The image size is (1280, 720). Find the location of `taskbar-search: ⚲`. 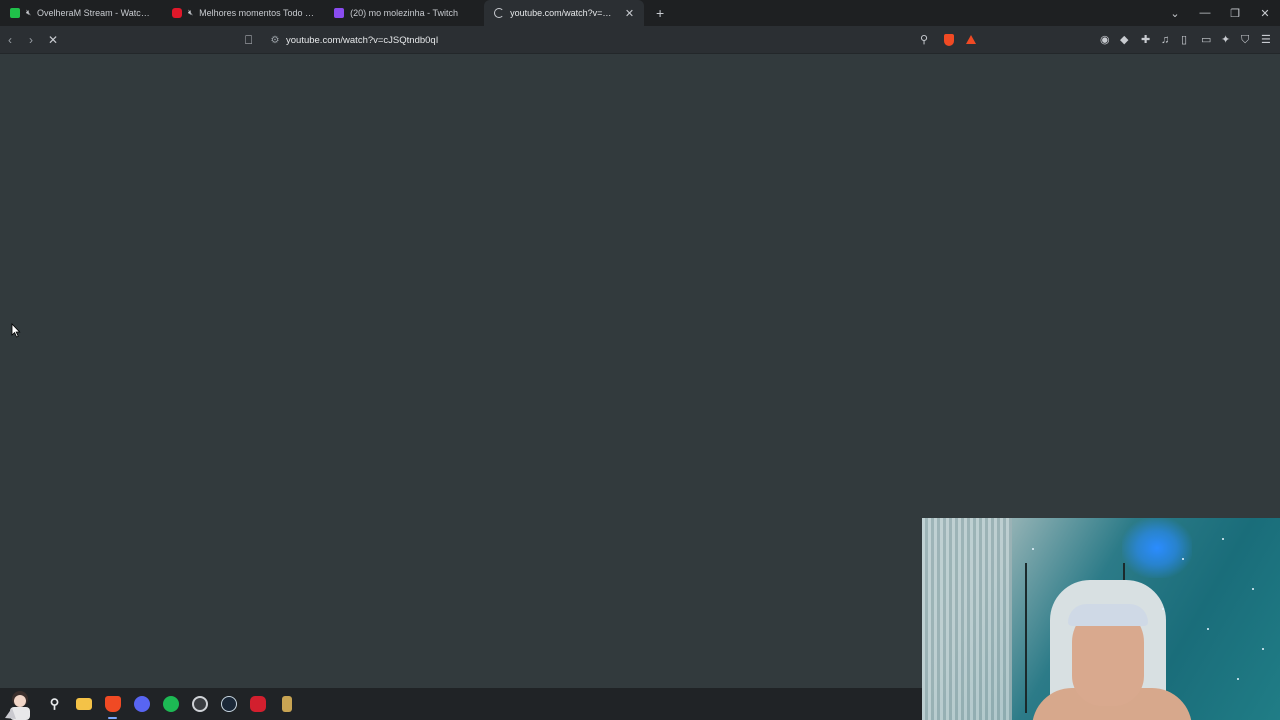

taskbar-search: ⚲ is located at coordinates (54, 704).